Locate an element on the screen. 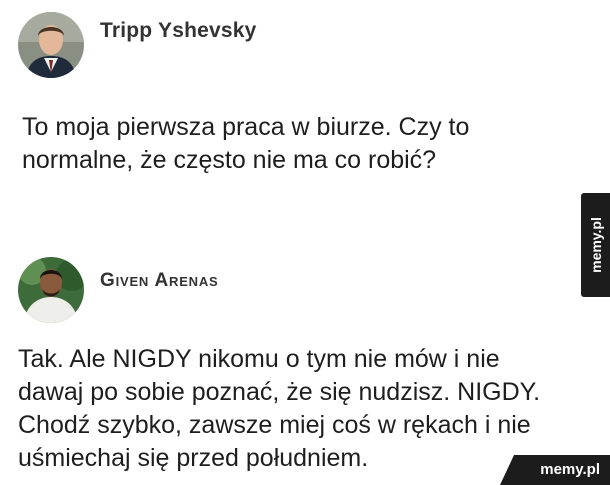  avatar-given-arenas is located at coordinates (51, 290).